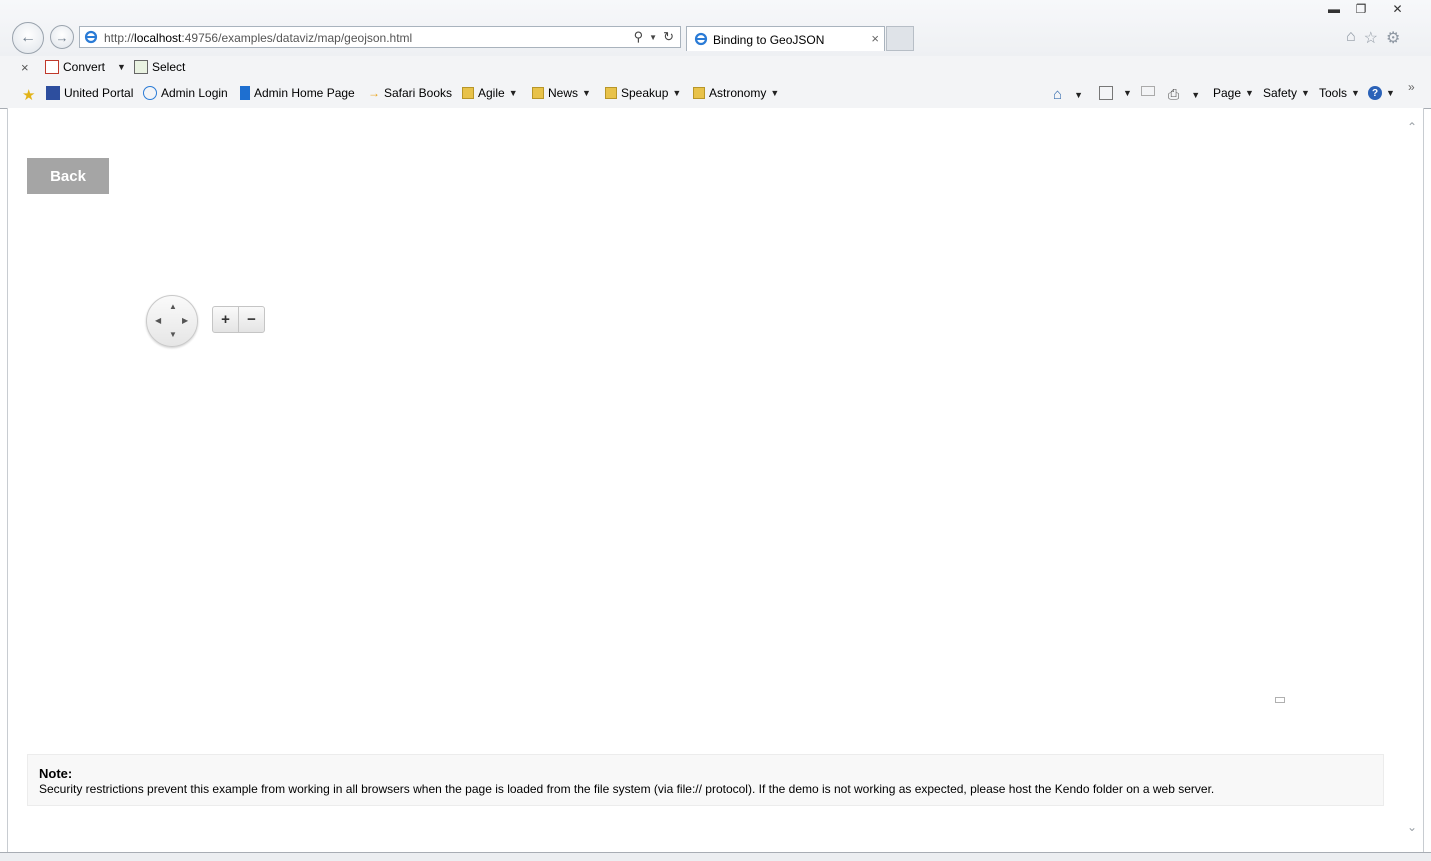 The image size is (1431, 861). I want to click on read-mail-button, so click(1148, 91).